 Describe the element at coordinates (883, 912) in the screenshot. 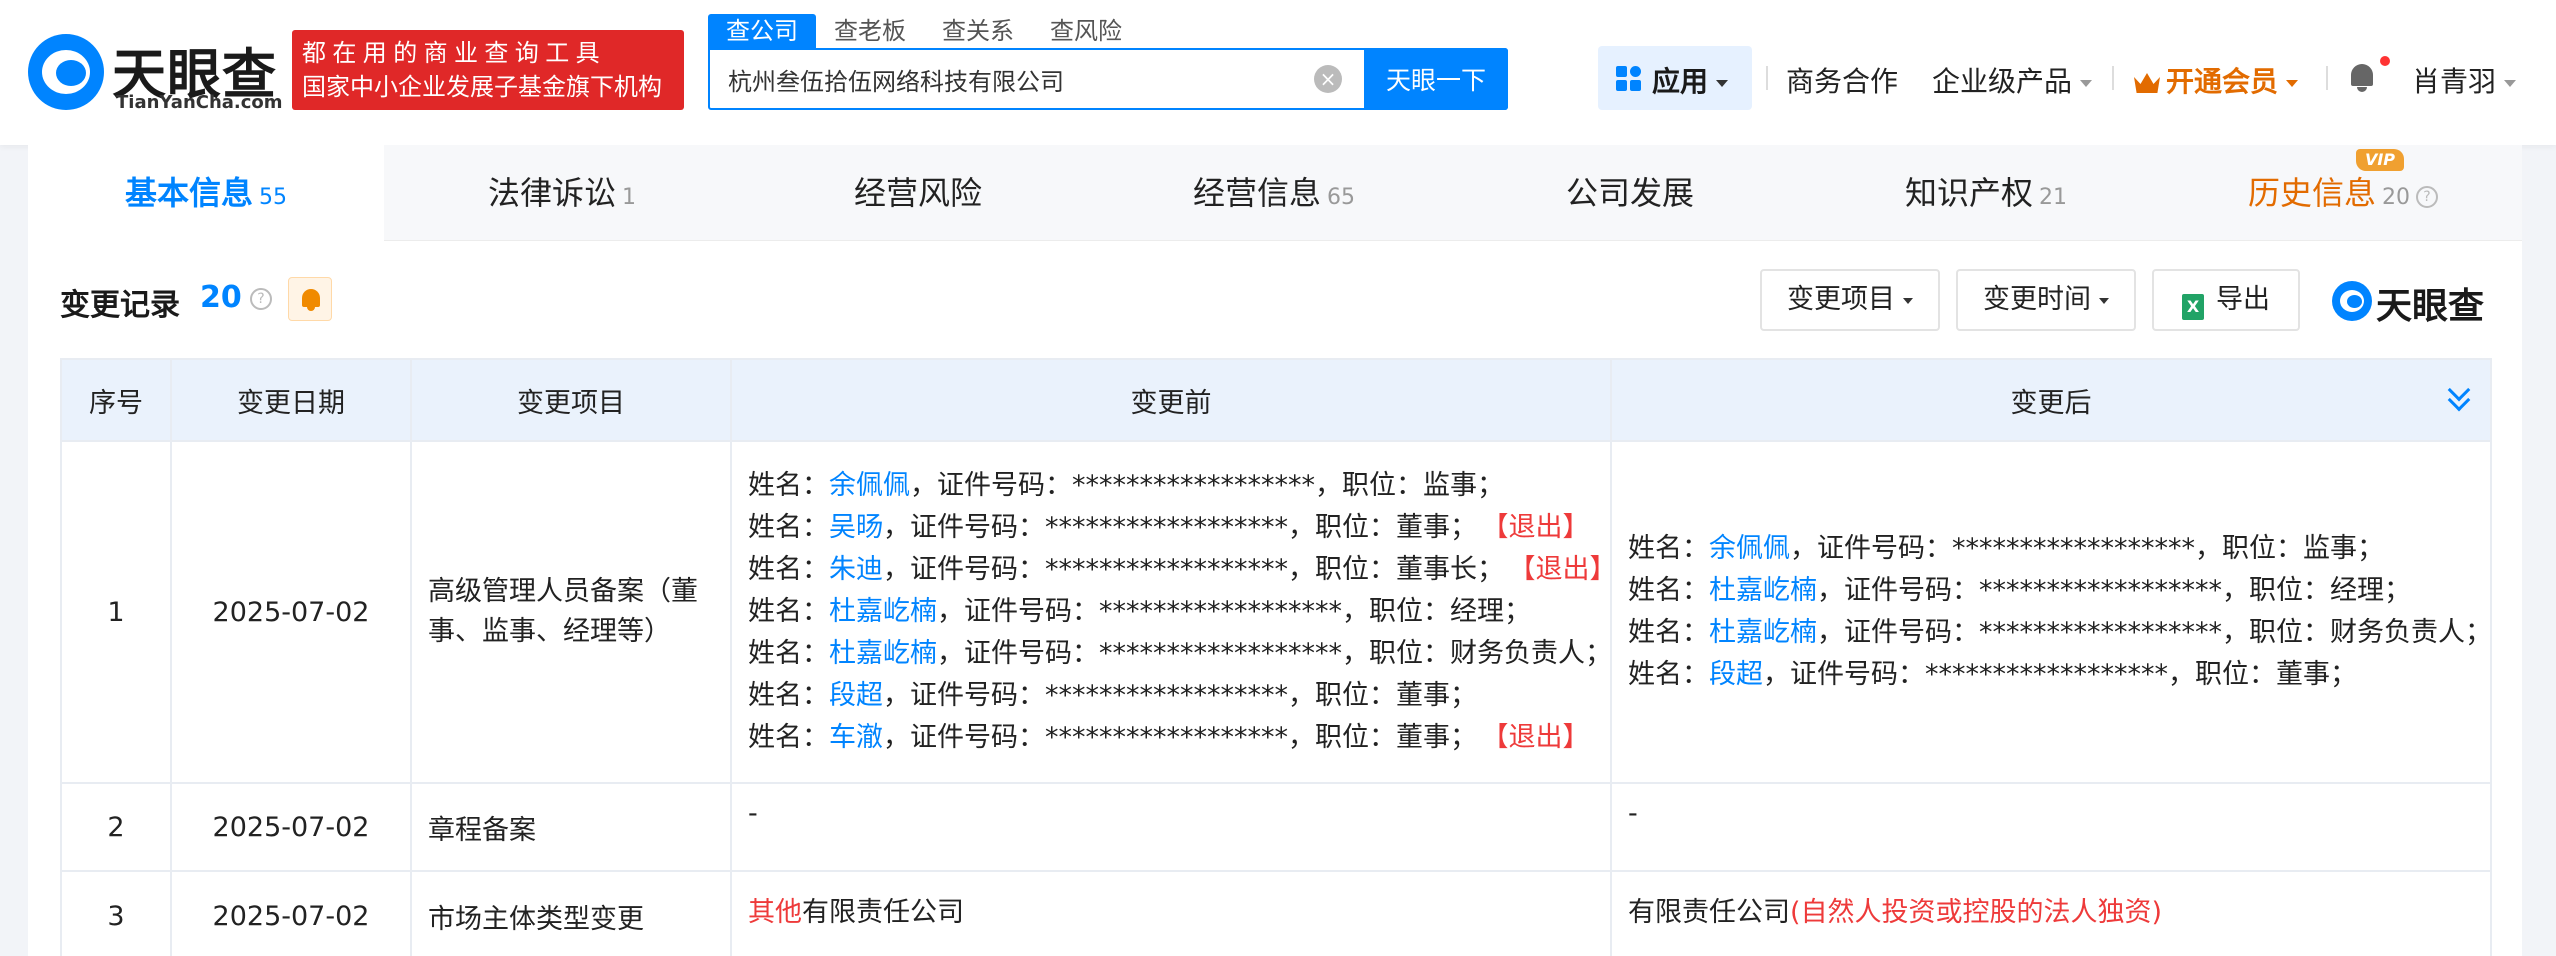

I see `diff-text: 有限责任公司` at that location.